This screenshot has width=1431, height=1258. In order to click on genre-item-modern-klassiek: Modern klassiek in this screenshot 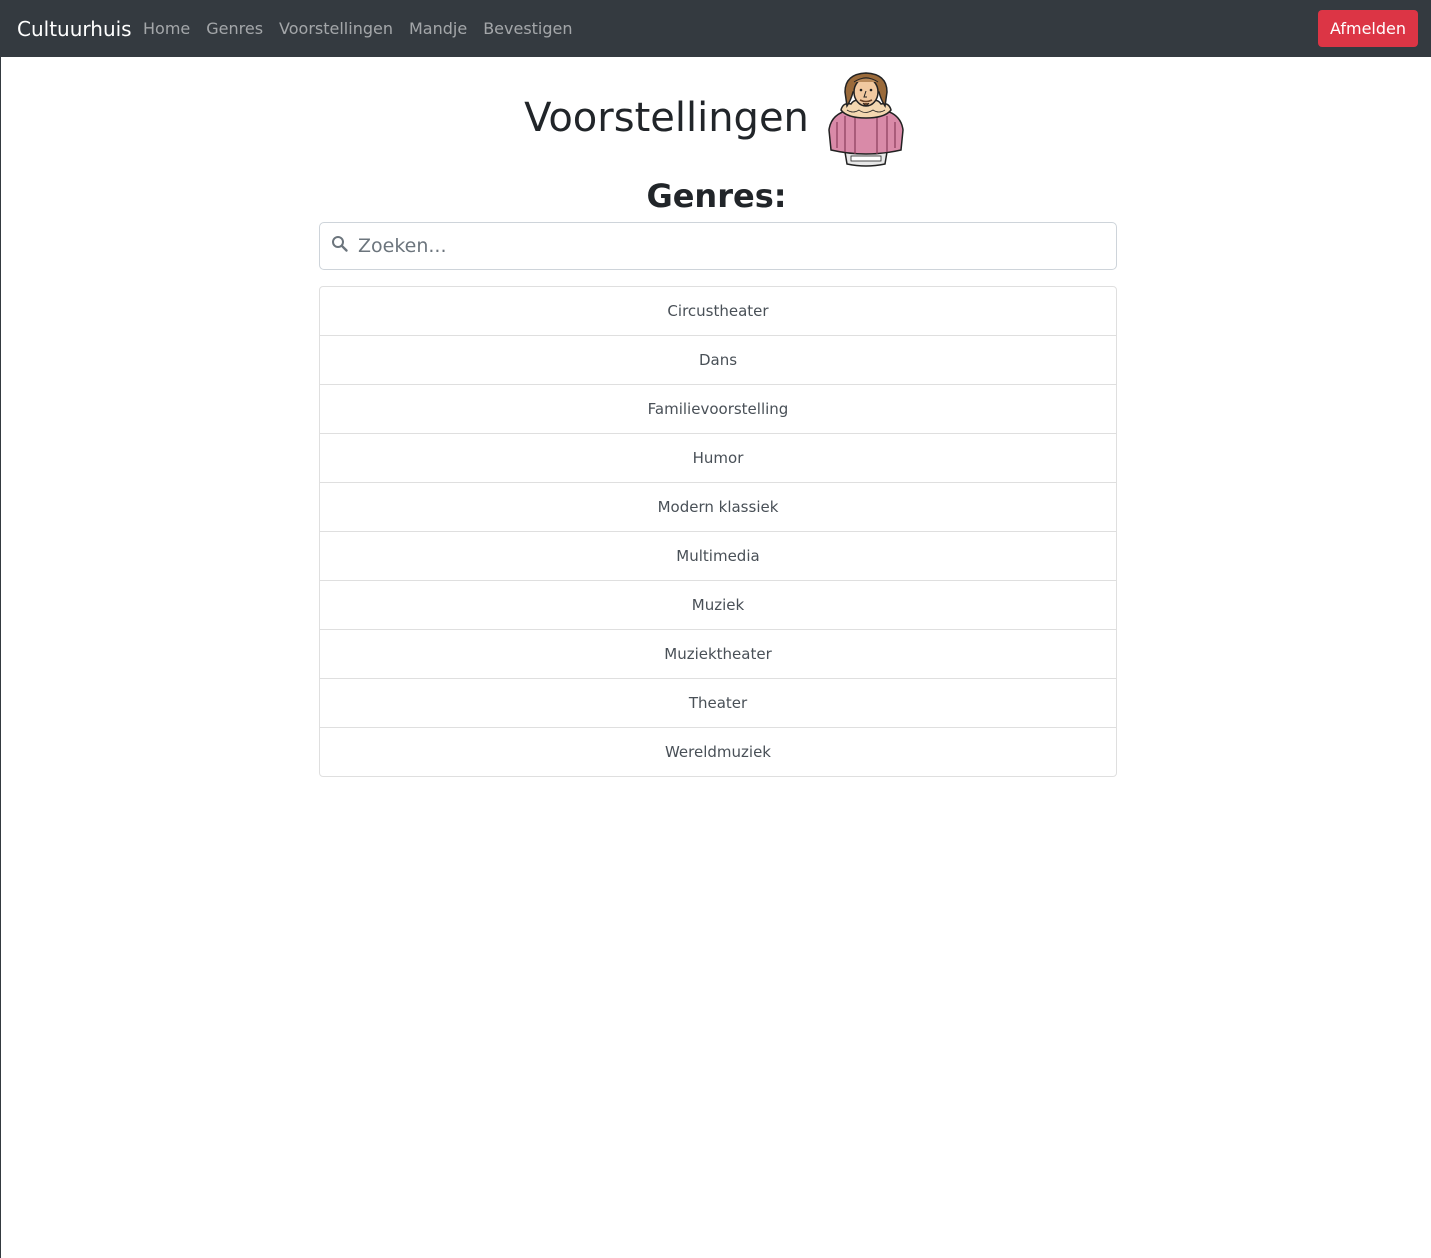, I will do `click(718, 507)`.